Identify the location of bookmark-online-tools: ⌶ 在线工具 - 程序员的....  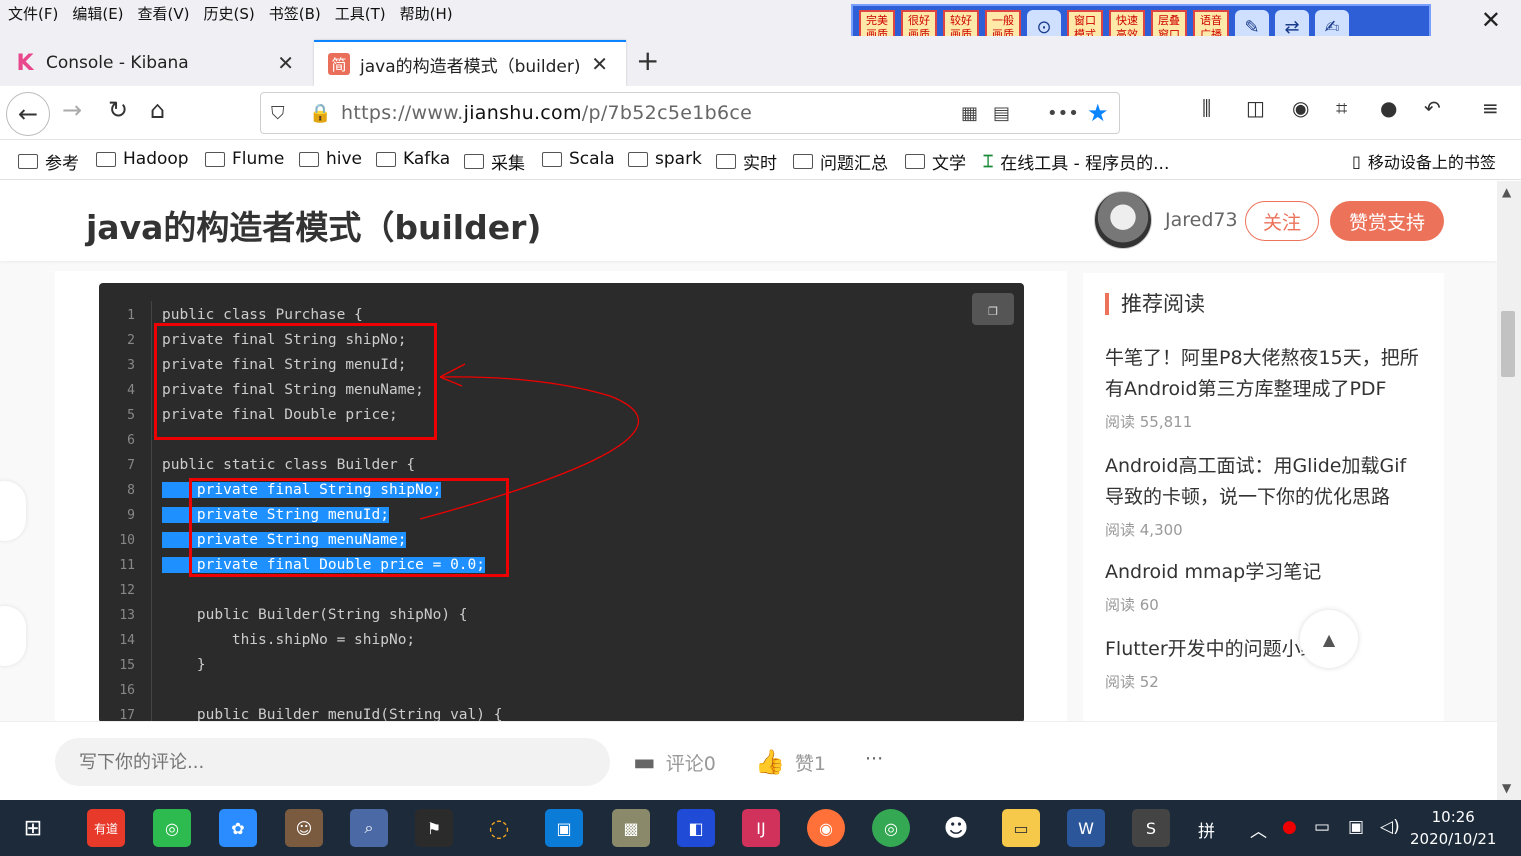
(1076, 162).